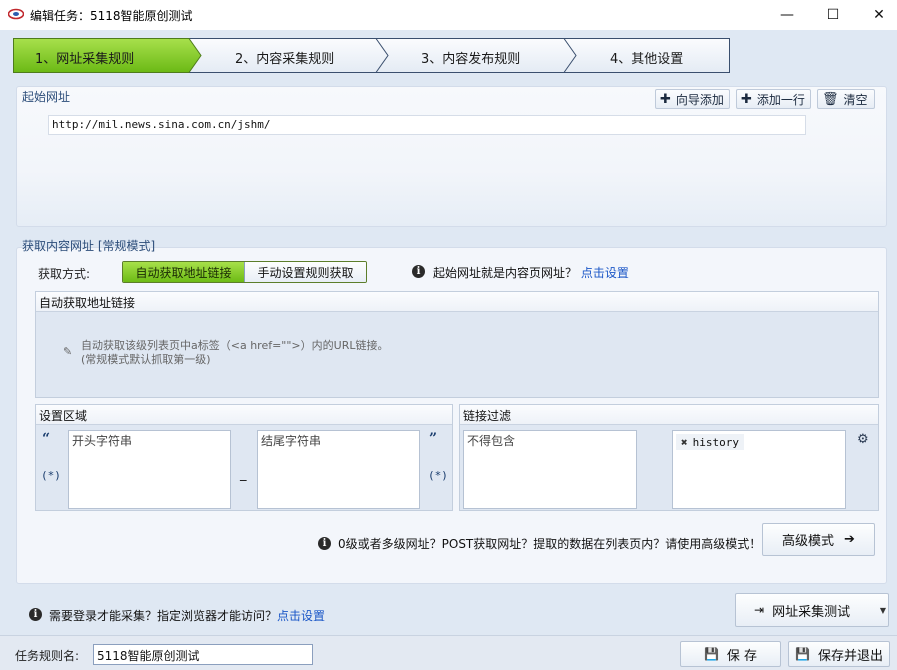 Image resolution: width=897 pixels, height=670 pixels. Describe the element at coordinates (301, 616) in the screenshot. I see `login-settings-link: 点击设置` at that location.